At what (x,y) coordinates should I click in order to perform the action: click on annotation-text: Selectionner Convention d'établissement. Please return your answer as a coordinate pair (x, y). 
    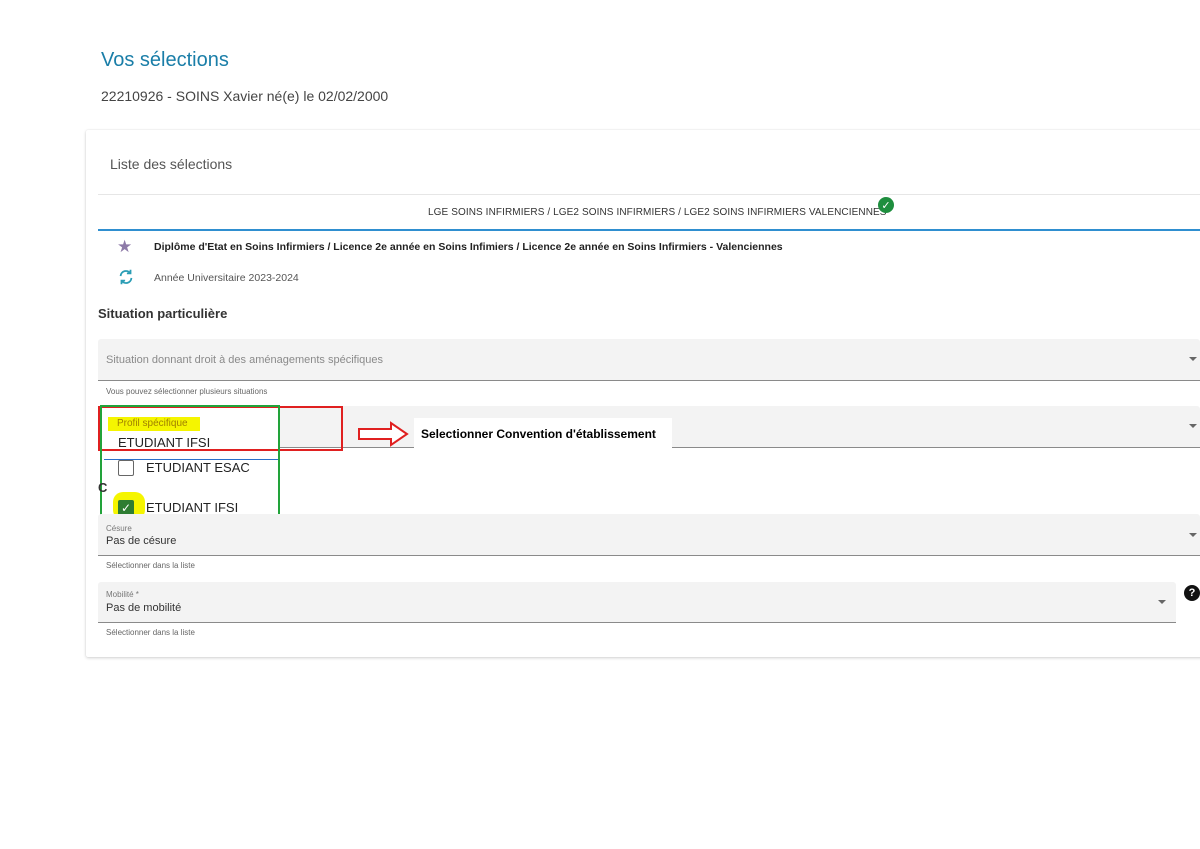
    Looking at the image, I should click on (538, 434).